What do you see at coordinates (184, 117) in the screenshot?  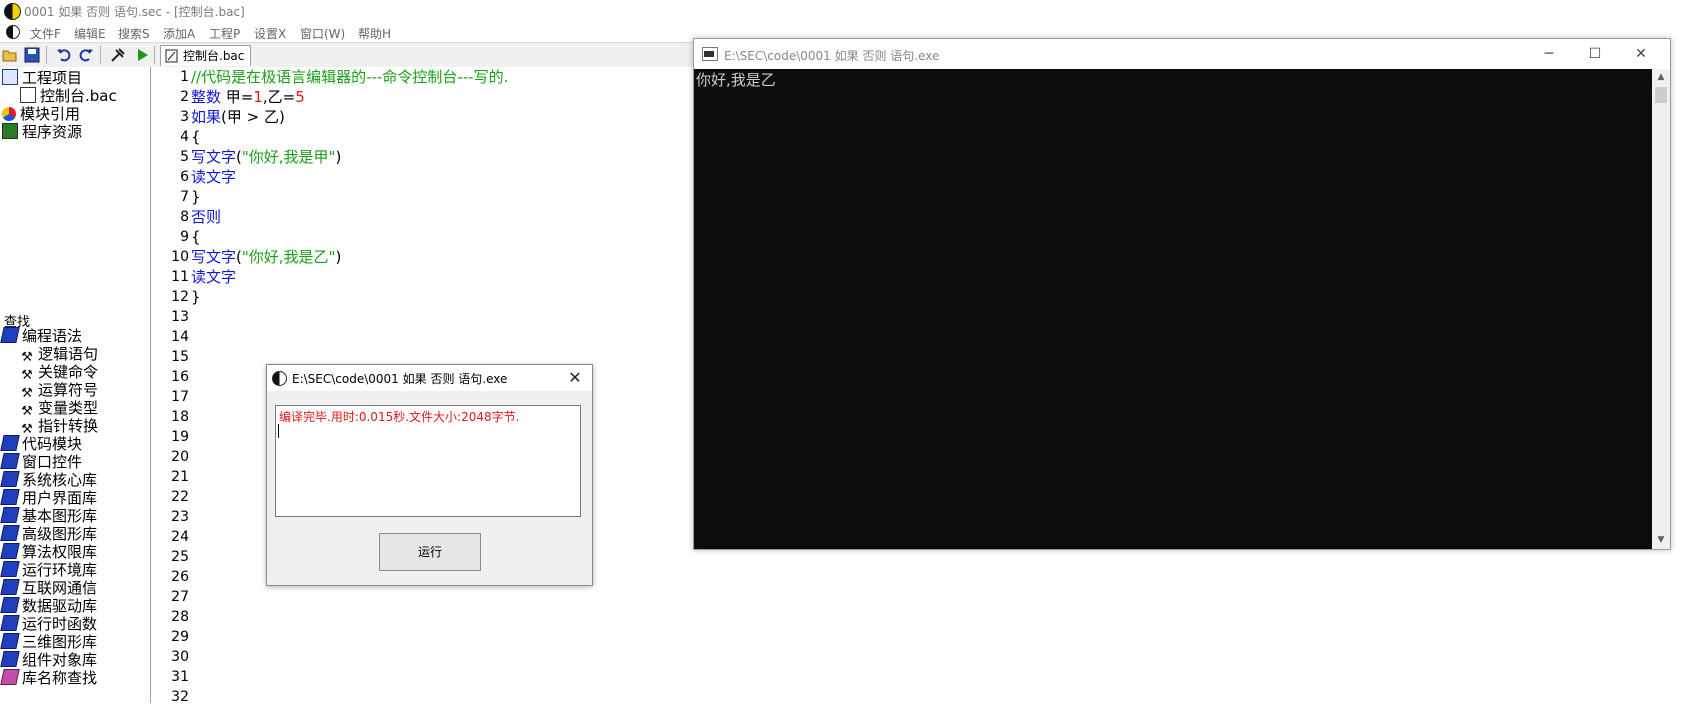 I see `line-number: 3` at bounding box center [184, 117].